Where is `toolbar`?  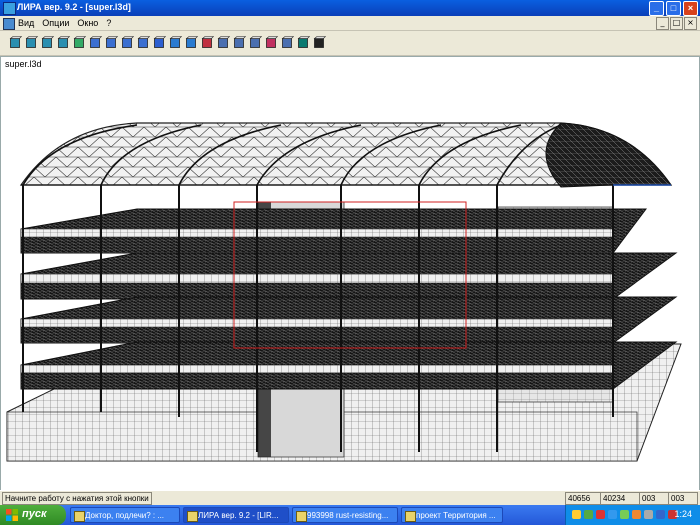
toolbar is located at coordinates (350, 43).